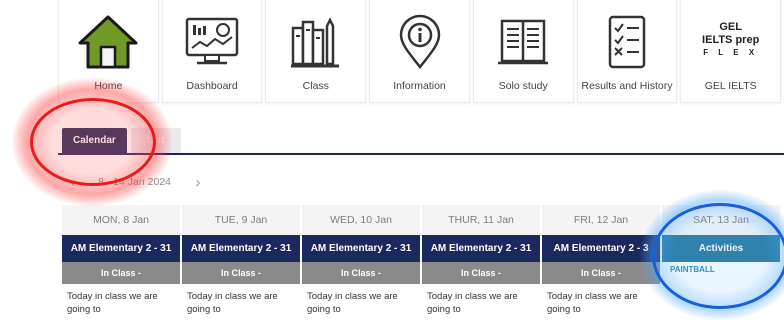 Image resolution: width=784 pixels, height=329 pixels. I want to click on class-title-button: AM Elementary 2 - 3, so click(601, 248).